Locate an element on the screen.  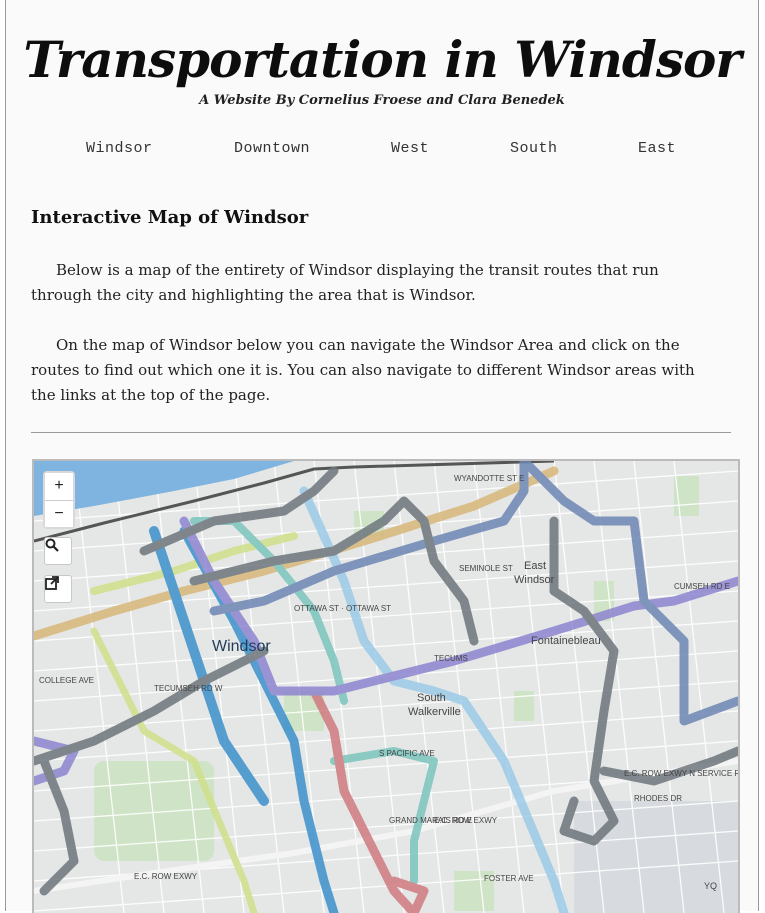
nav-link-south: South is located at coordinates (534, 148).